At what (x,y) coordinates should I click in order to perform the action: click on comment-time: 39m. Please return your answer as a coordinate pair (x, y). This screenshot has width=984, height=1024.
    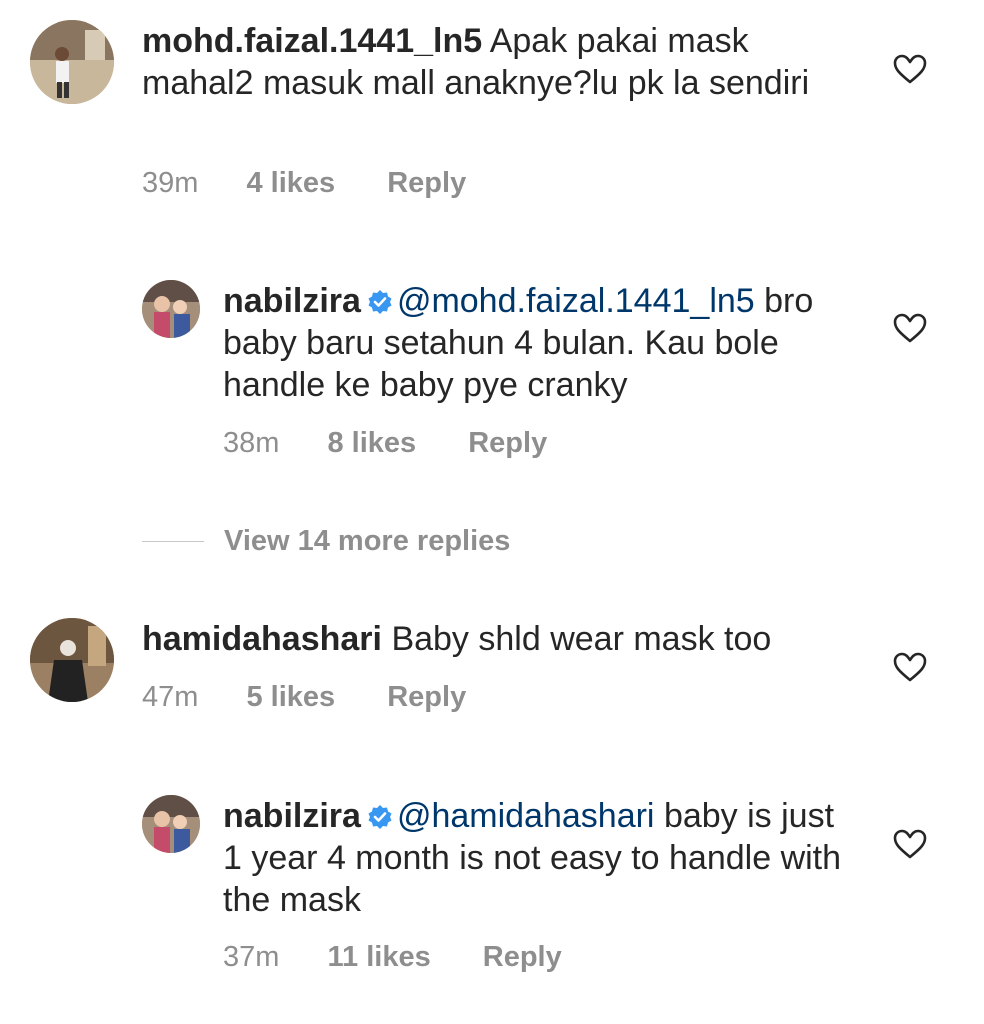
    Looking at the image, I should click on (170, 183).